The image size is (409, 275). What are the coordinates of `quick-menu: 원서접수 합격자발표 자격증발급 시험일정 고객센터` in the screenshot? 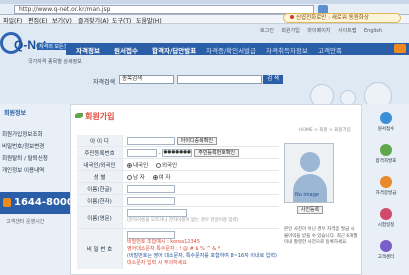 It's located at (385, 189).